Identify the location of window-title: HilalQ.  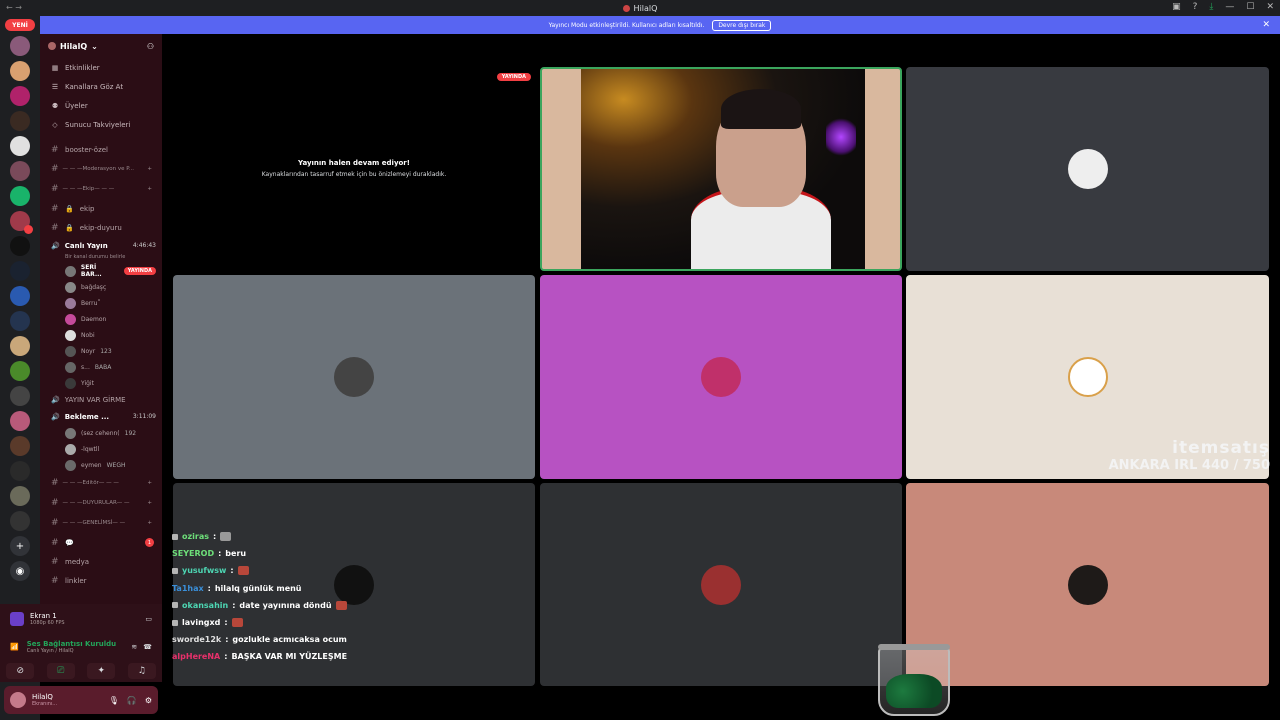
(645, 8).